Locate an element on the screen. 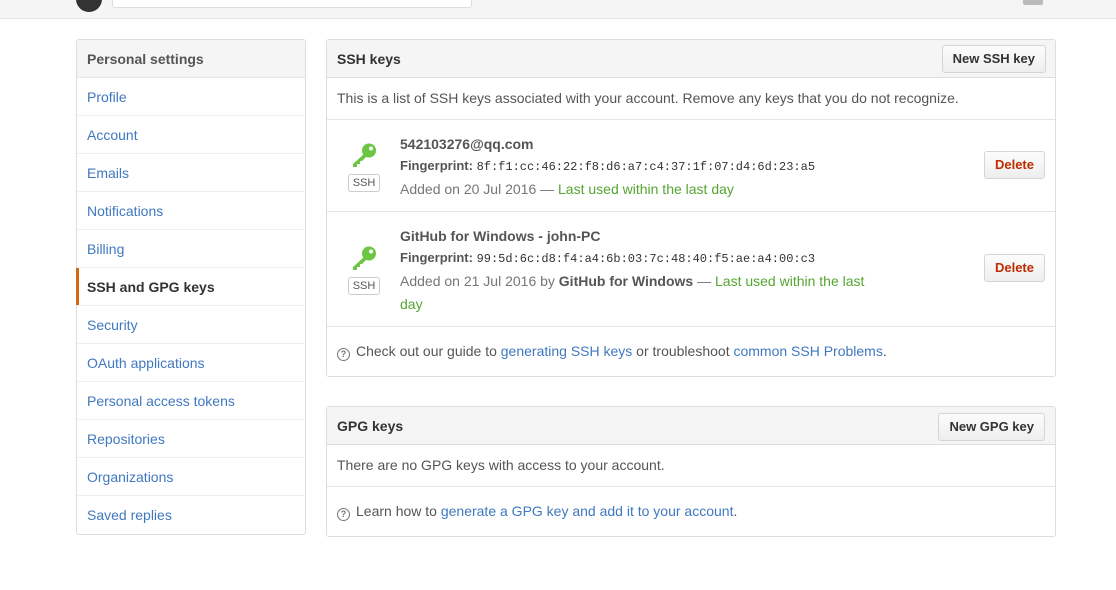 The width and height of the screenshot is (1116, 590). generating-ssh-keys-link: generating SSH keys is located at coordinates (567, 351).